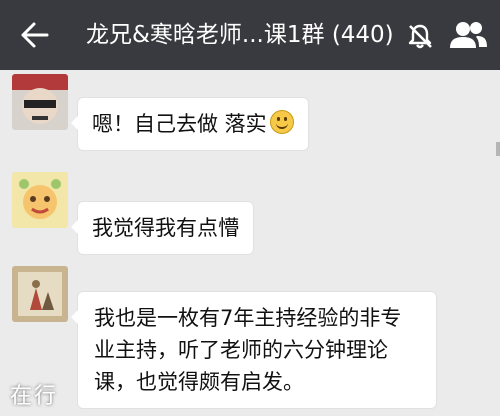 The width and height of the screenshot is (500, 416). What do you see at coordinates (165, 228) in the screenshot?
I see `message-text: 我觉得我有点懵` at bounding box center [165, 228].